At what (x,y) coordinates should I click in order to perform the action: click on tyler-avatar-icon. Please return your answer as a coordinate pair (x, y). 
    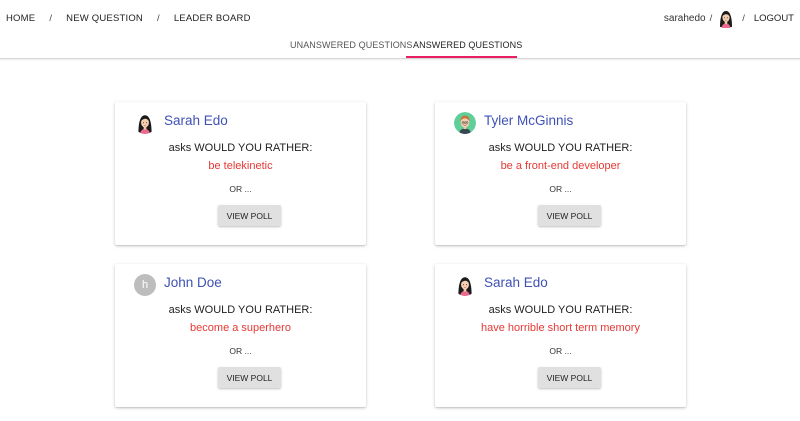
    Looking at the image, I should click on (465, 123).